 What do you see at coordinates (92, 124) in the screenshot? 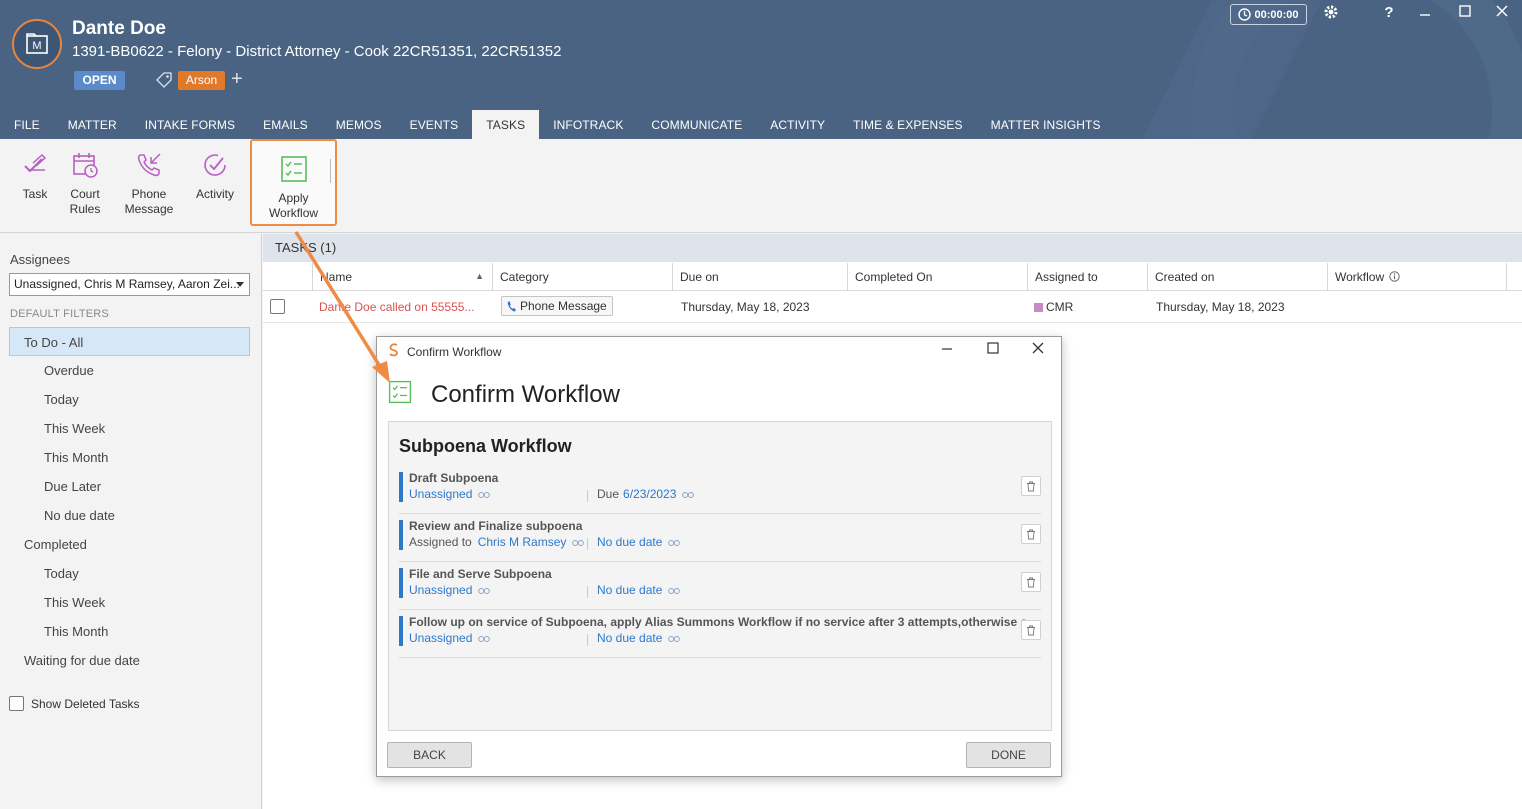
I see `tab-matter: MATTER` at bounding box center [92, 124].